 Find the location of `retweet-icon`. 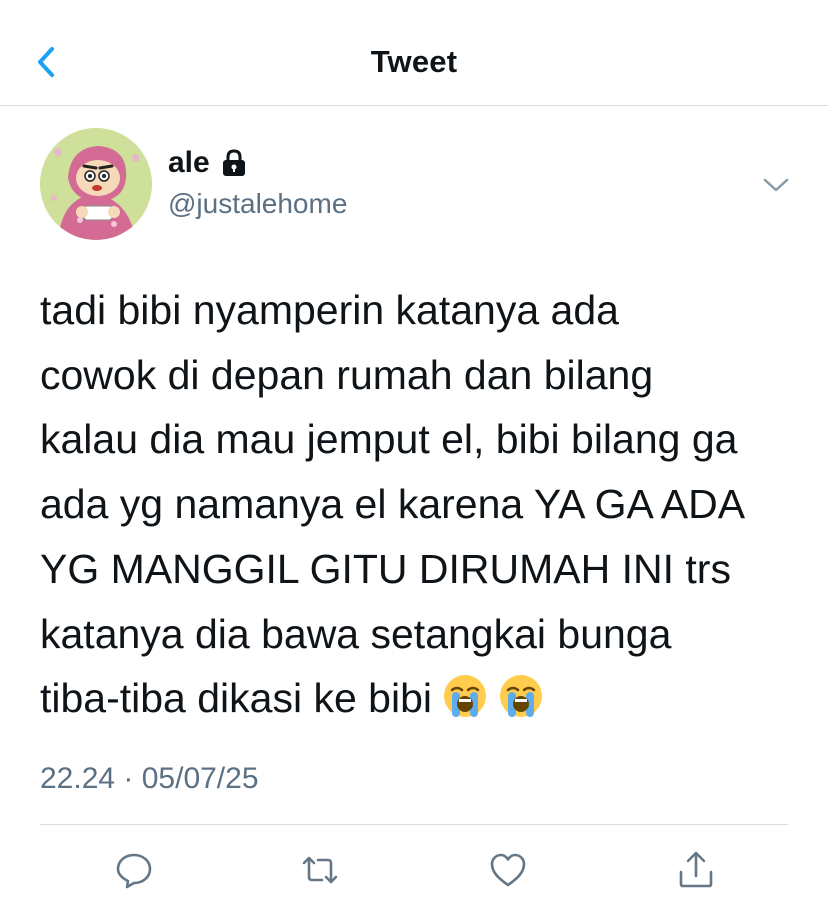

retweet-icon is located at coordinates (320, 870).